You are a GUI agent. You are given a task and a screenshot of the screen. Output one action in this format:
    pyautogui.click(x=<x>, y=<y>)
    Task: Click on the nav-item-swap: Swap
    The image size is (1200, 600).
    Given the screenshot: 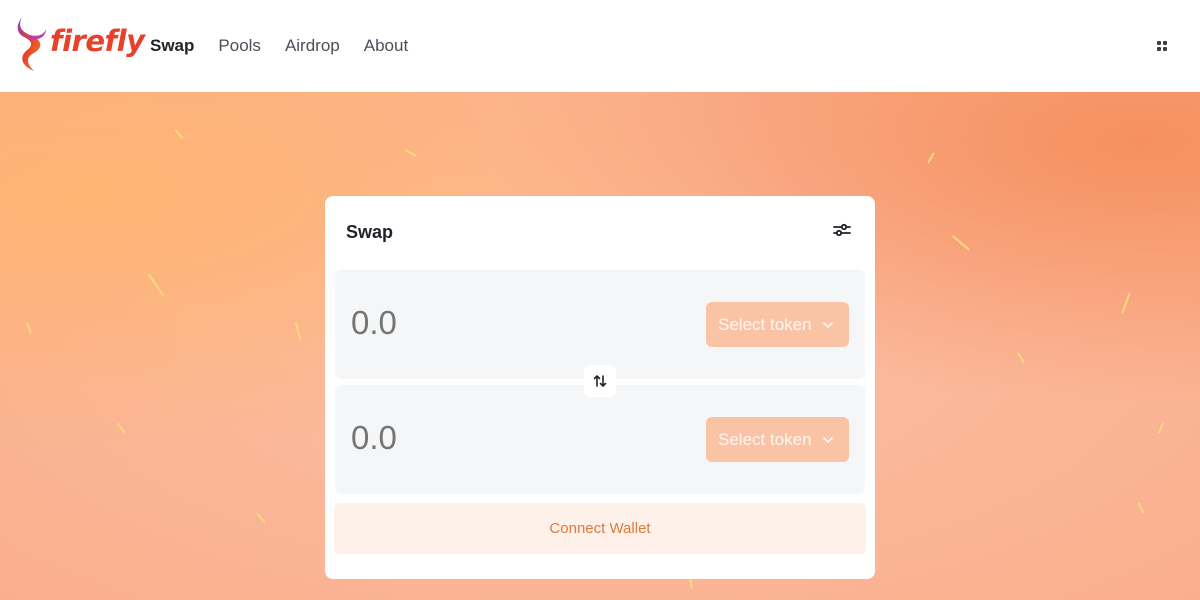 What is the action you would take?
    pyautogui.click(x=172, y=46)
    